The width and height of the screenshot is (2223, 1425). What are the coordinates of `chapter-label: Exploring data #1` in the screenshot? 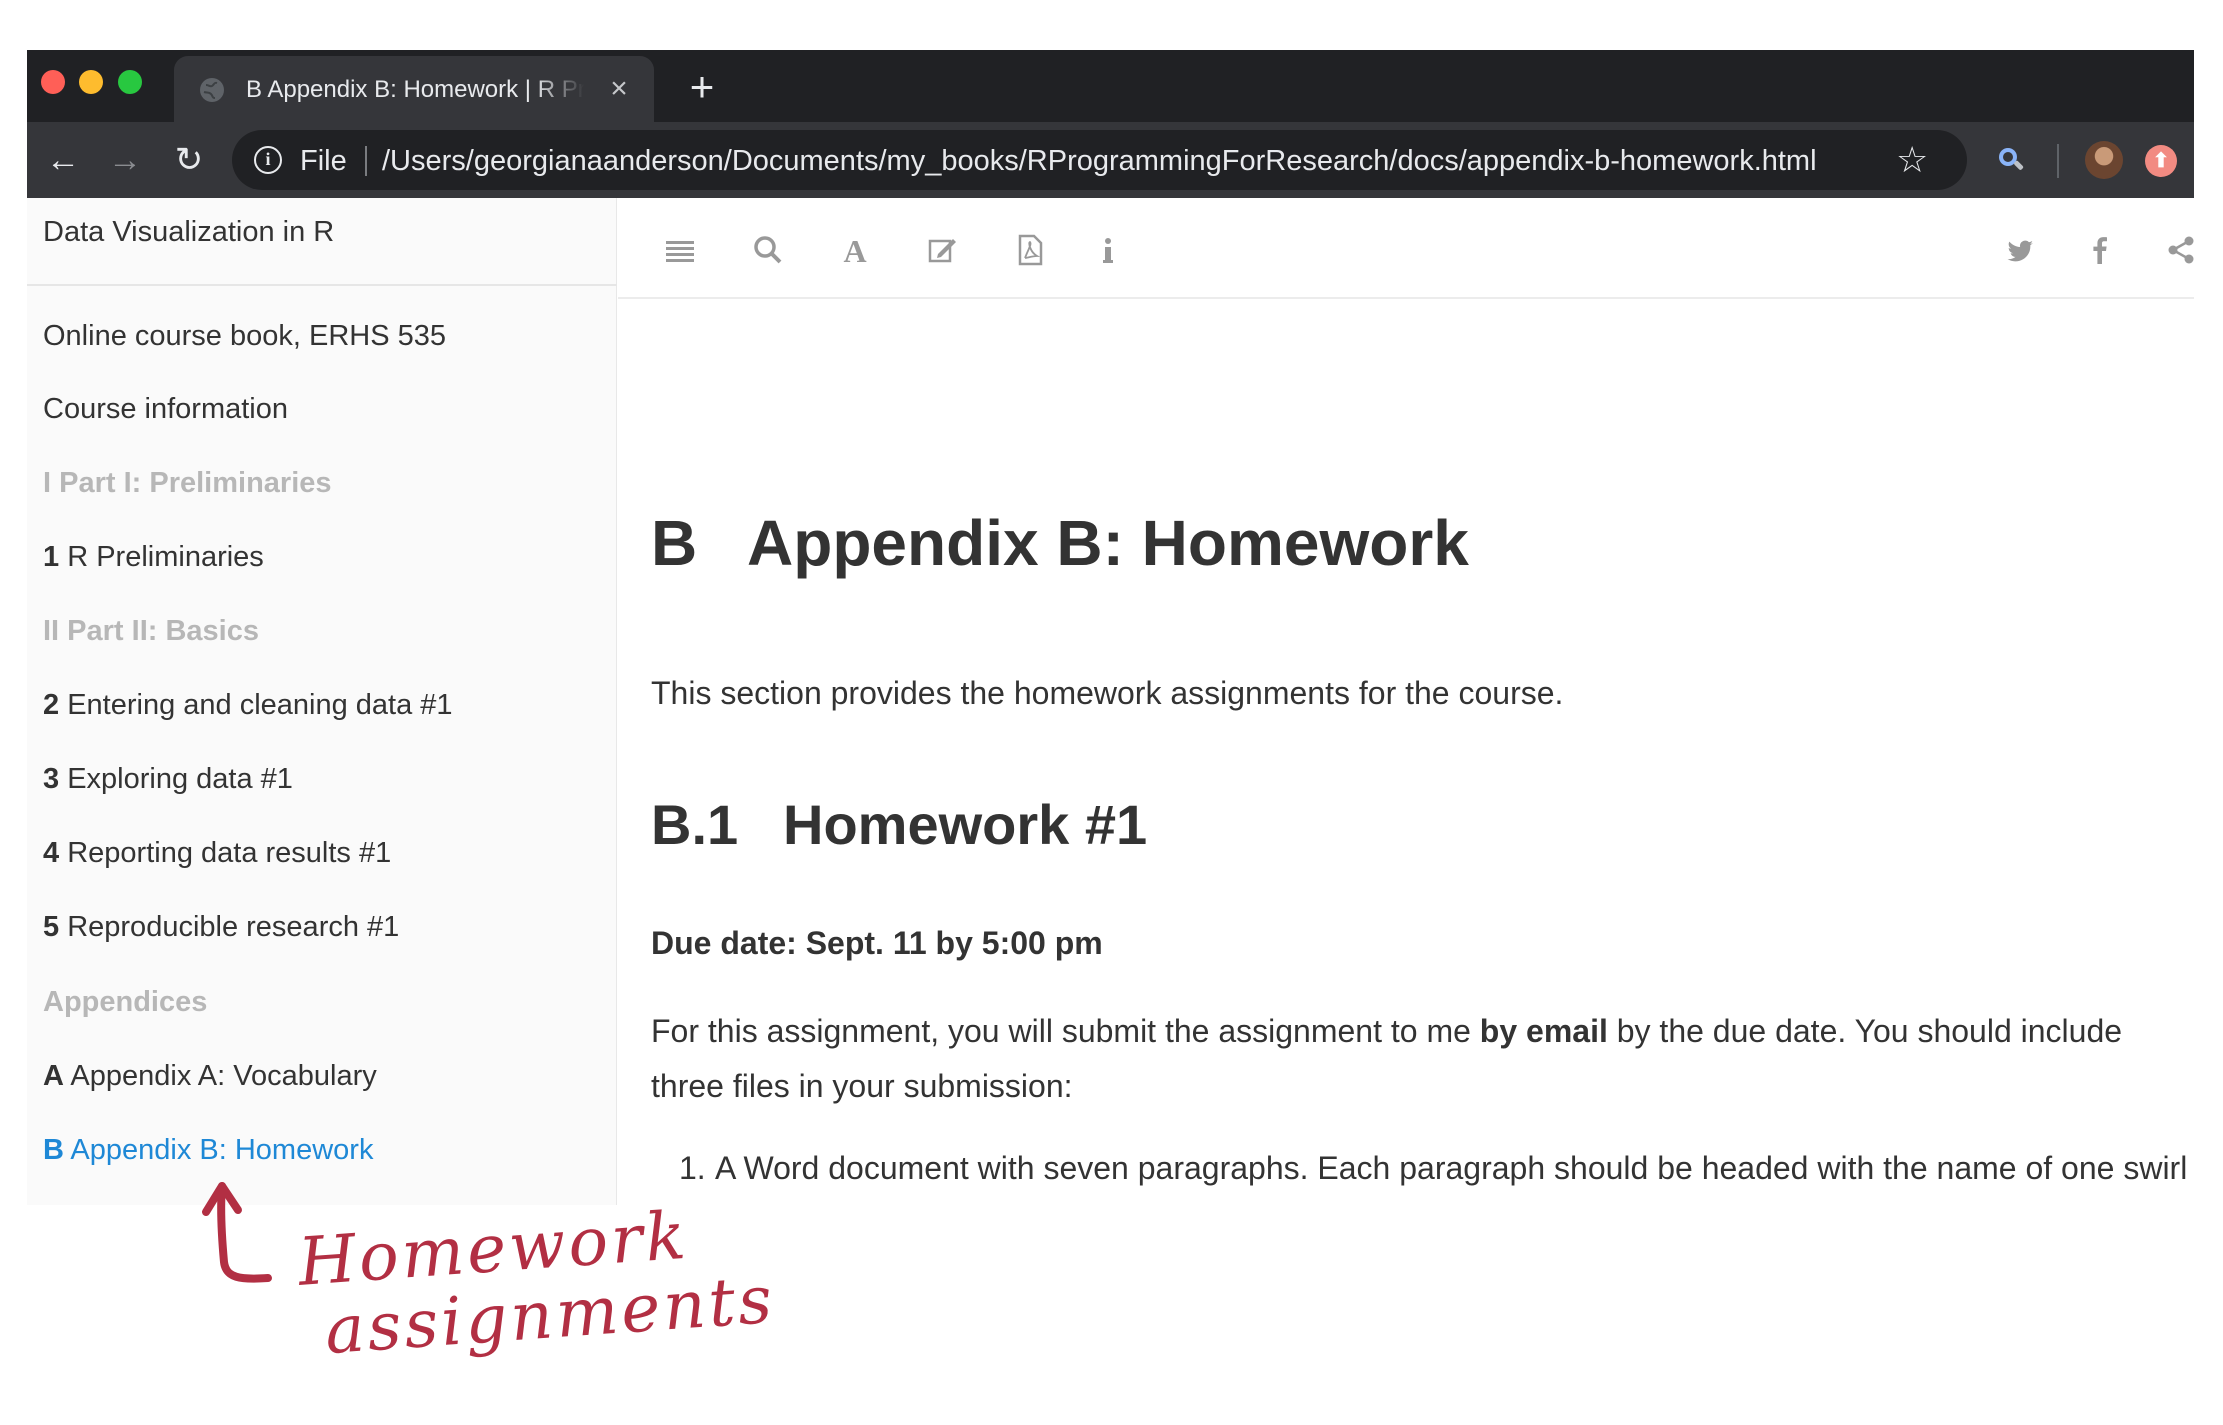 It's located at (180, 779).